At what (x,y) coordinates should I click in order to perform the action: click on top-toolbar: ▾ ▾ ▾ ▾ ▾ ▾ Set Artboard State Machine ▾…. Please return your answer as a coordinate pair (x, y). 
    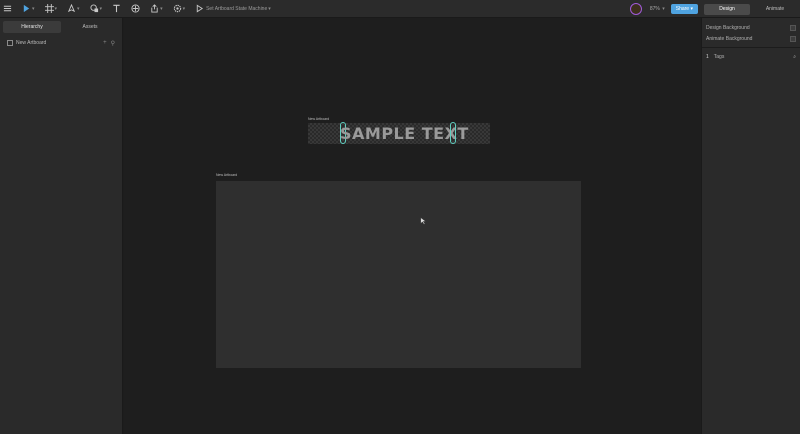
    Looking at the image, I should click on (400, 9).